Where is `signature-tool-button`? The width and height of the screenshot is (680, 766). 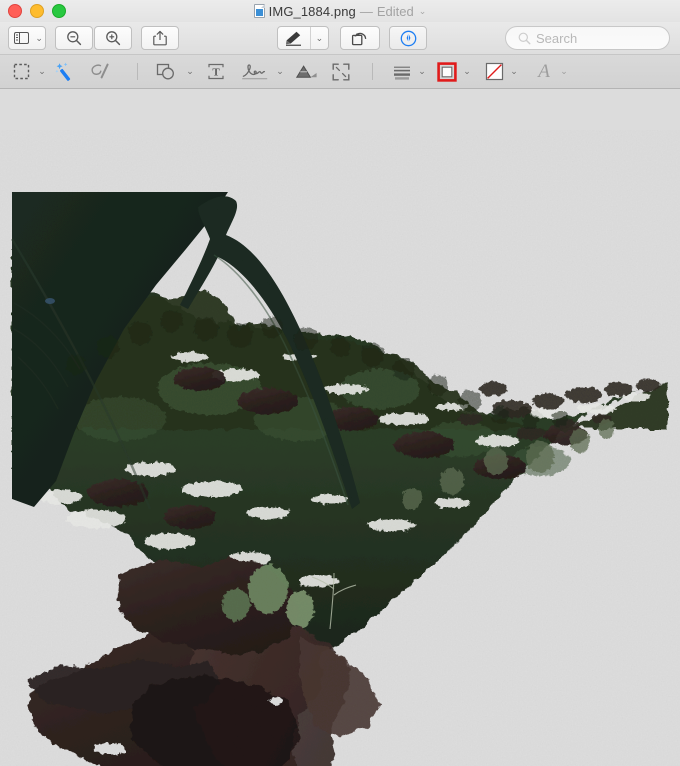
signature-tool-button is located at coordinates (255, 71).